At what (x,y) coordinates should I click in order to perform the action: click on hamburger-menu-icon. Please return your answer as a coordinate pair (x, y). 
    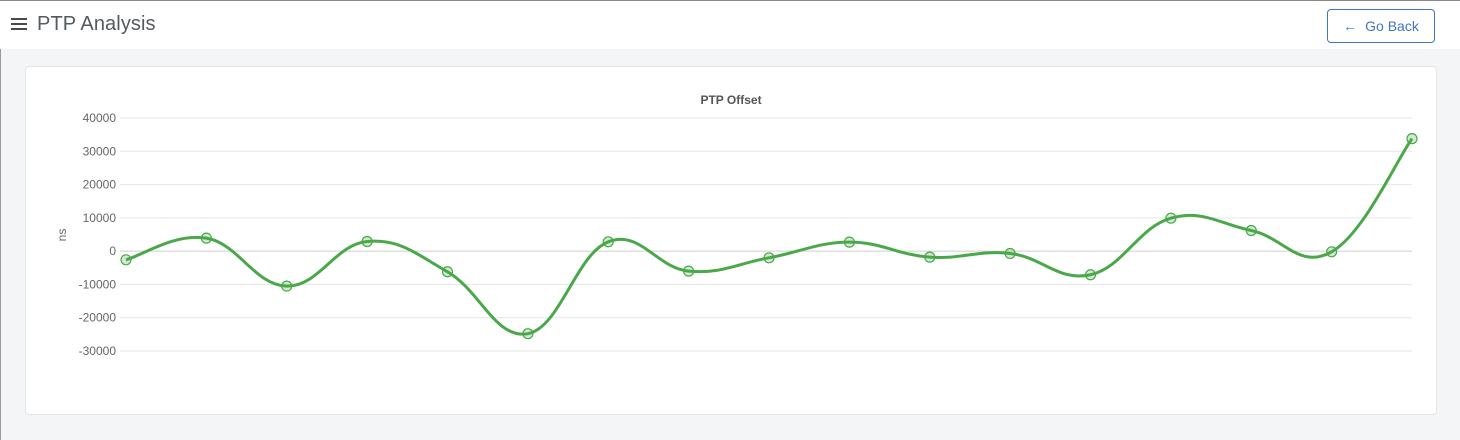
    Looking at the image, I should click on (19, 24).